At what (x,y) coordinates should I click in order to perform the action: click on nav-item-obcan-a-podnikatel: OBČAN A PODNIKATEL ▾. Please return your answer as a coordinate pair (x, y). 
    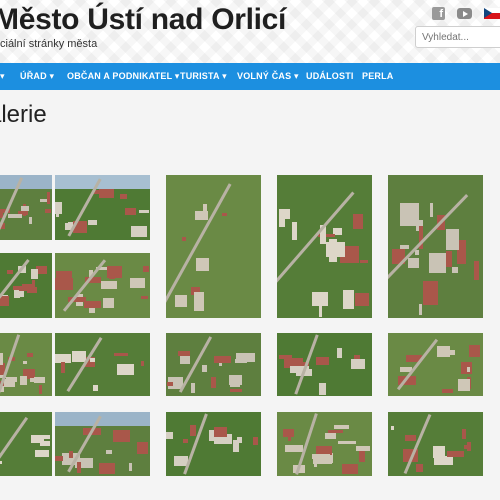
    Looking at the image, I should click on (123, 76).